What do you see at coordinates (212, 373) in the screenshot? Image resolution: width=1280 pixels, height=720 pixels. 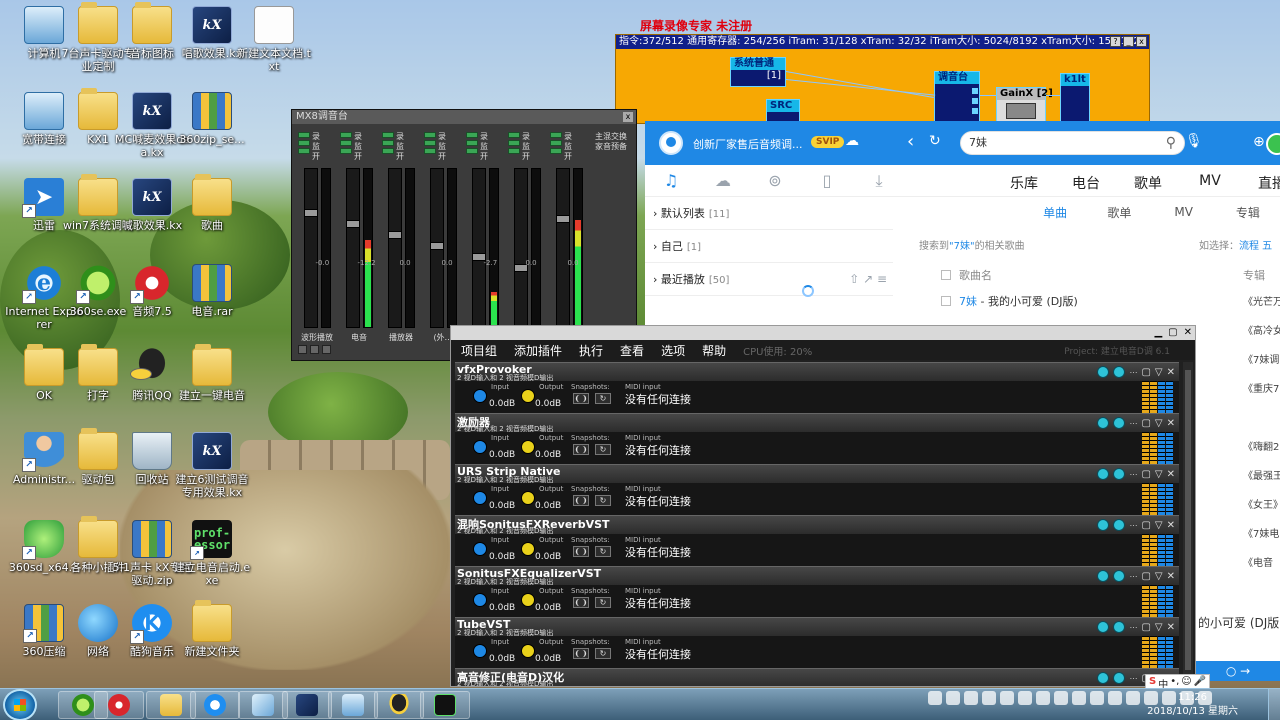 I see `desktop-icon: 建立一键电音` at bounding box center [212, 373].